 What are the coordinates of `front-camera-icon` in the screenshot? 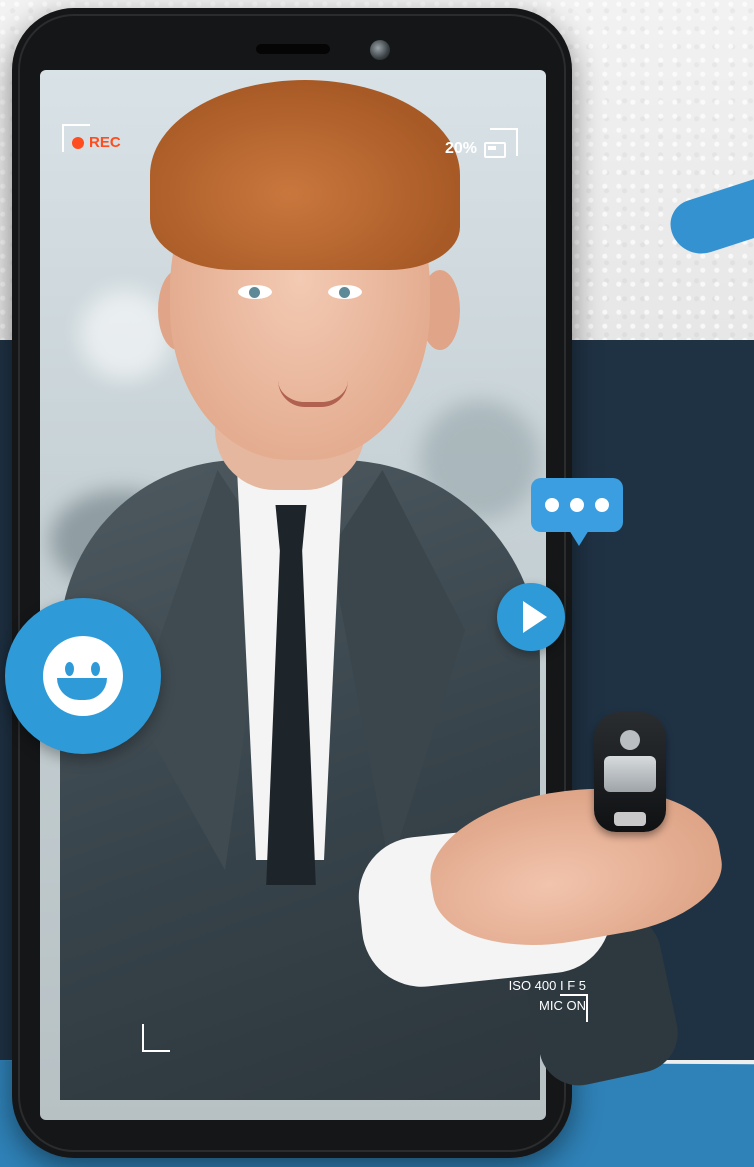 It's located at (380, 50).